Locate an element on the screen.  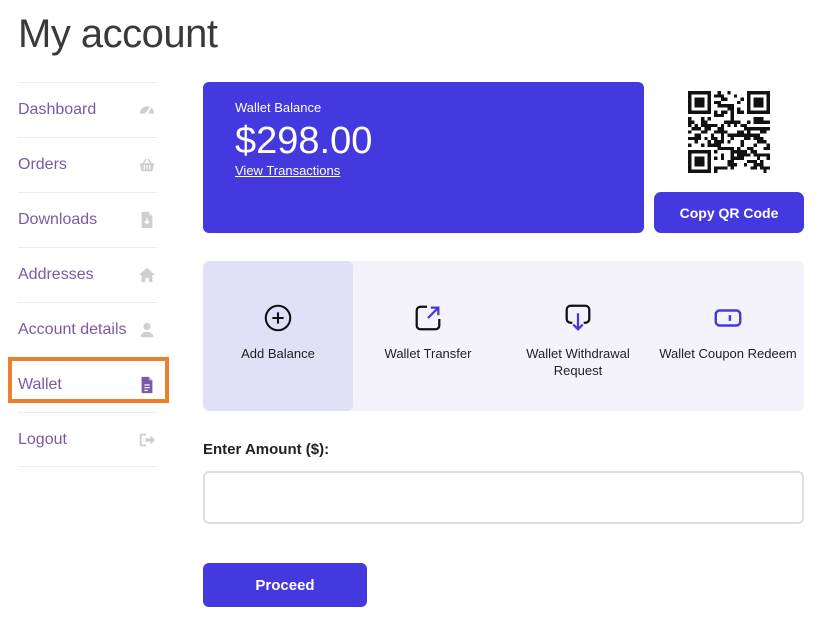
proceed-button: Proceed is located at coordinates (285, 585).